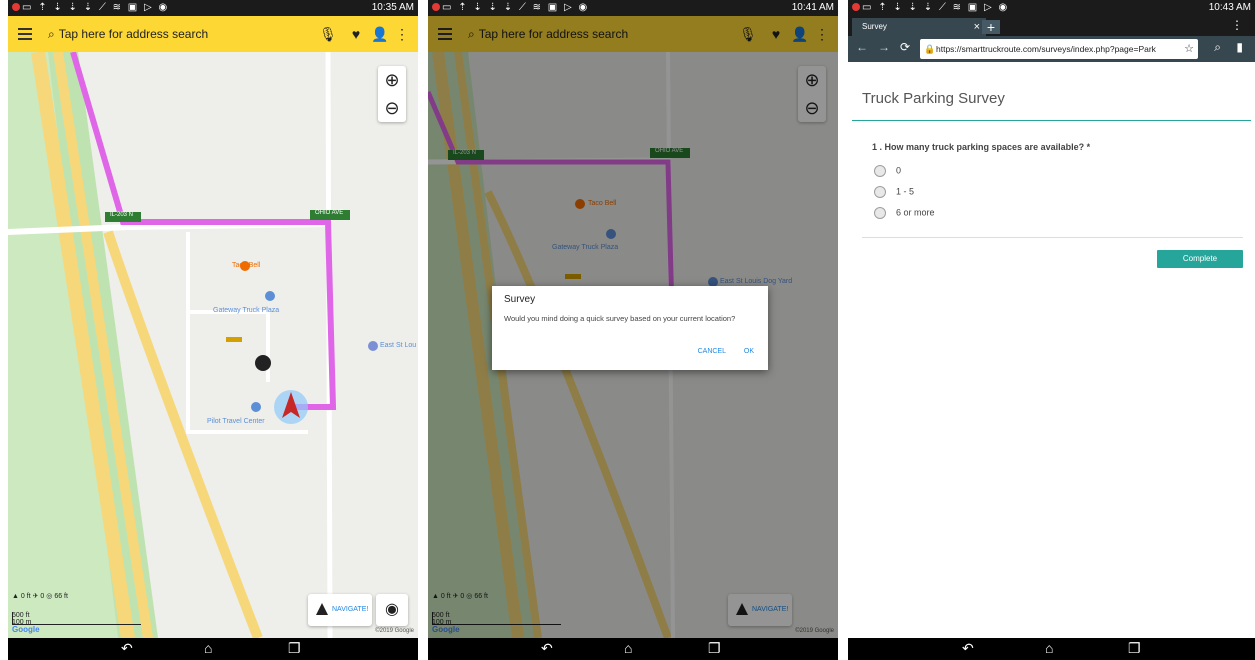 This screenshot has height=660, width=1255. What do you see at coordinates (520, 299) in the screenshot?
I see `dialog-title: Survey` at bounding box center [520, 299].